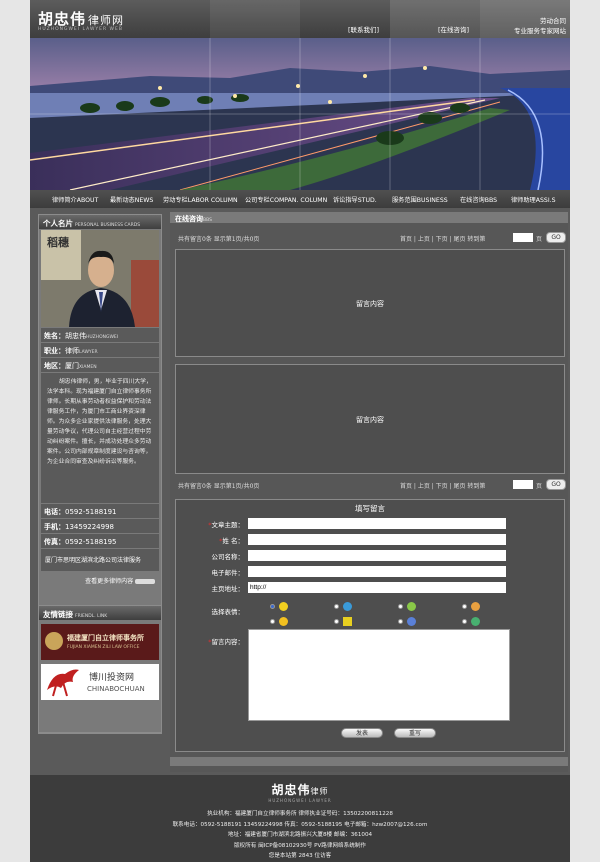 This screenshot has height=862, width=600. Describe the element at coordinates (300, 856) in the screenshot. I see `visitor-counter: 您是本站第 2843 位访客` at that location.